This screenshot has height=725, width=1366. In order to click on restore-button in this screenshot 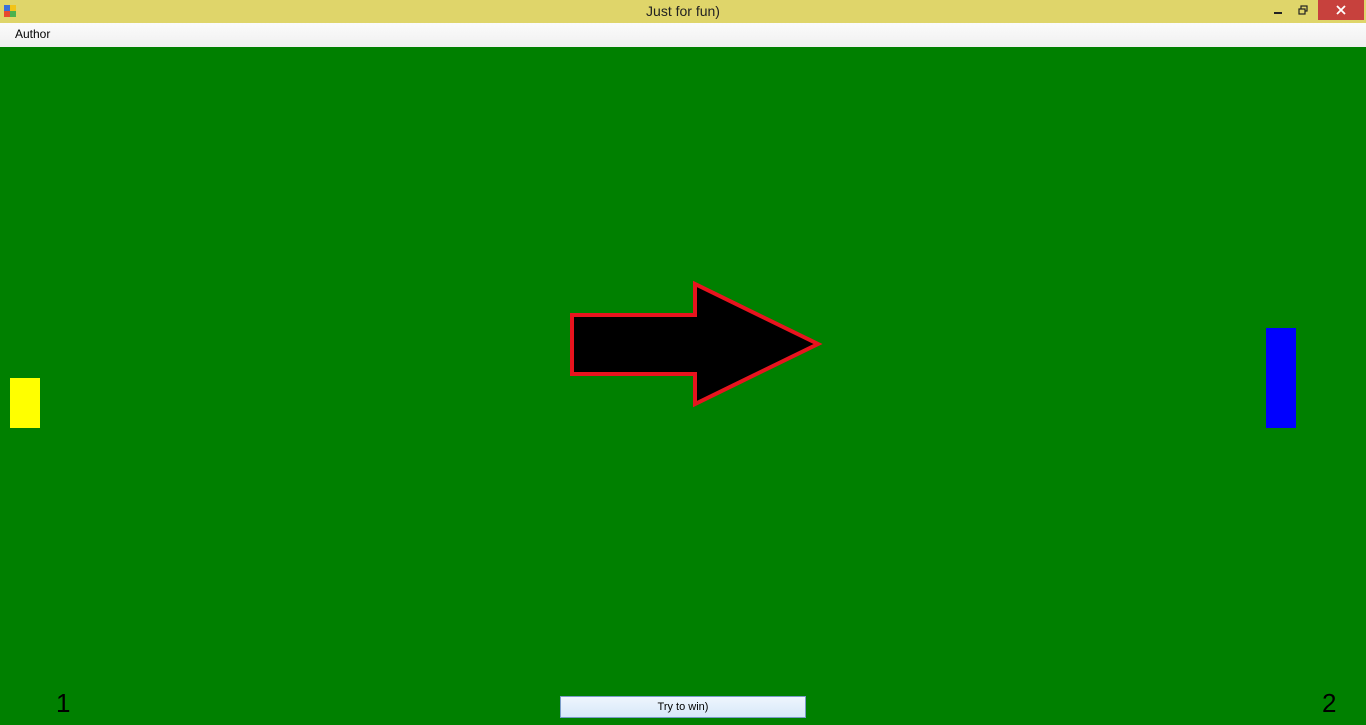, I will do `click(1303, 10)`.